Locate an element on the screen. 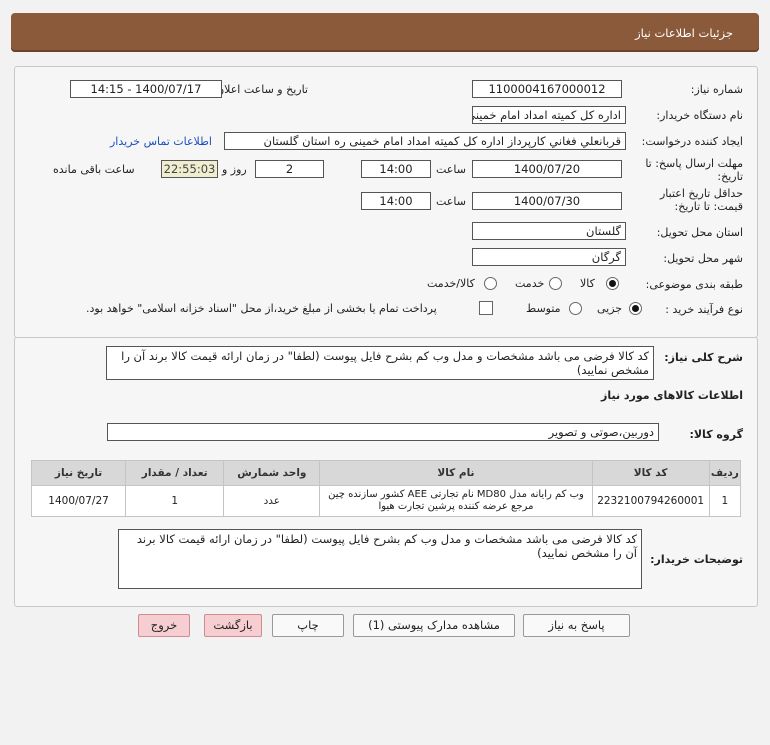 The width and height of the screenshot is (770, 745). province-field: گلستان is located at coordinates (549, 231).